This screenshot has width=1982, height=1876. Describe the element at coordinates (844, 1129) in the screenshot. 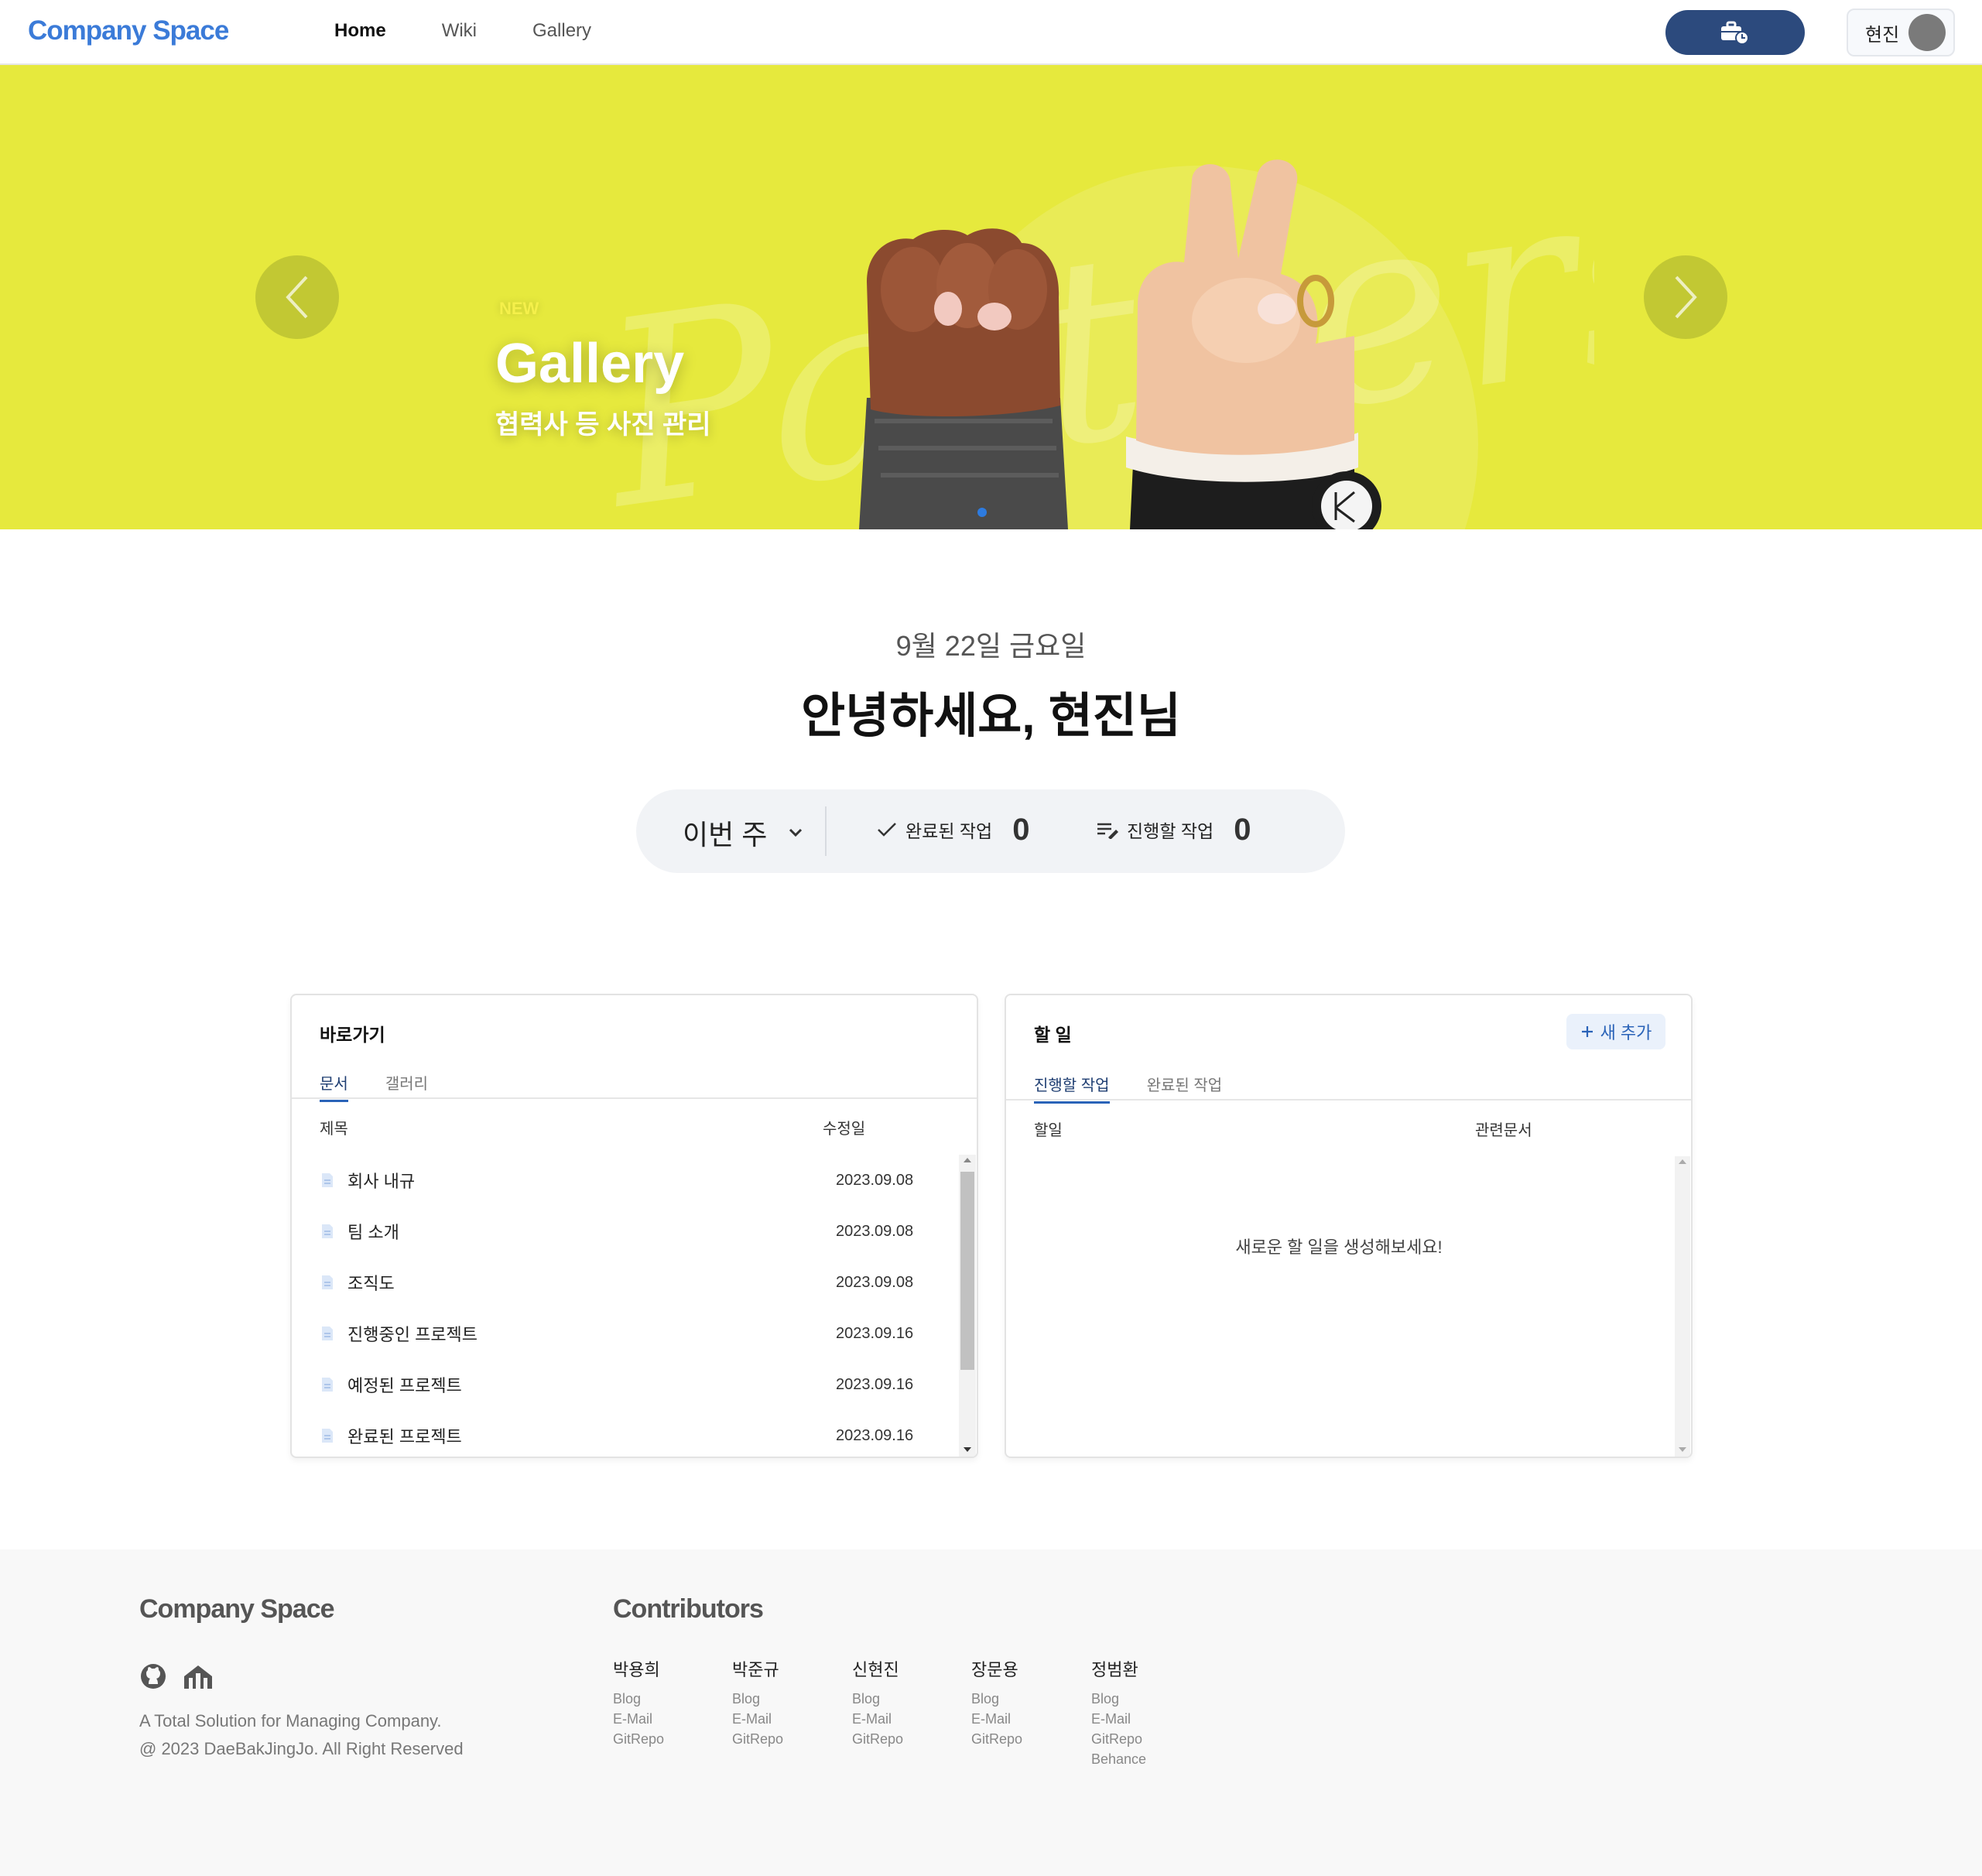

I see `column-header-modified: 수정일` at that location.